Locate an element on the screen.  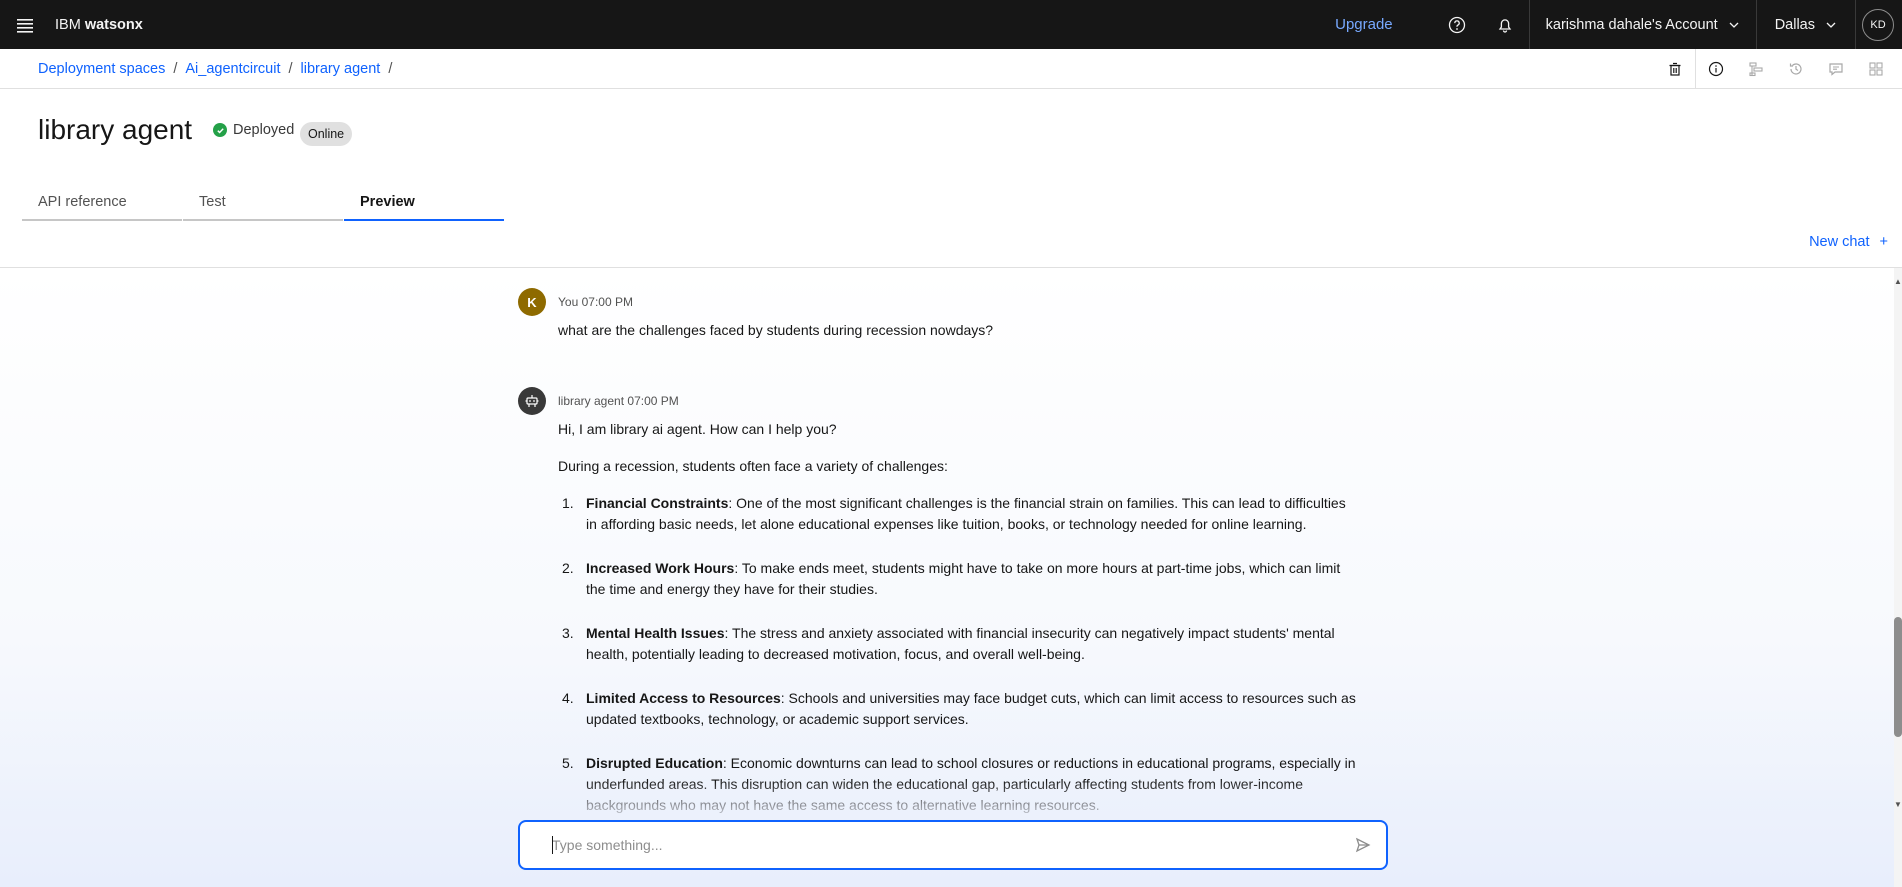
information-icon is located at coordinates (1716, 69).